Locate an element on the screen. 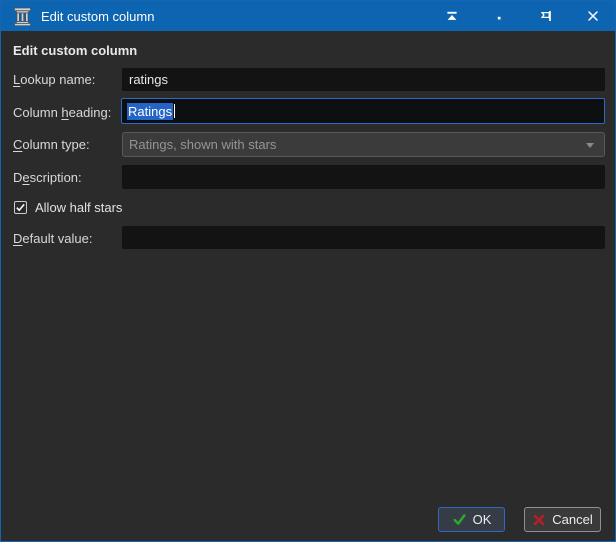  lookup-name-input is located at coordinates (363, 79).